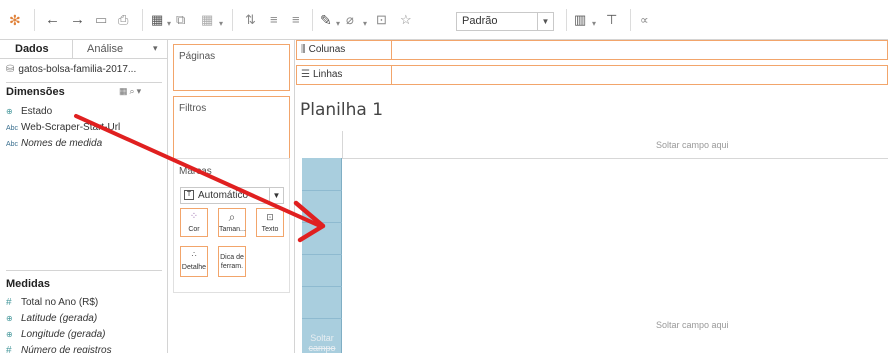 Image resolution: width=888 pixels, height=353 pixels. Describe the element at coordinates (326, 20) in the screenshot. I see `highlight-icon: ✎` at that location.